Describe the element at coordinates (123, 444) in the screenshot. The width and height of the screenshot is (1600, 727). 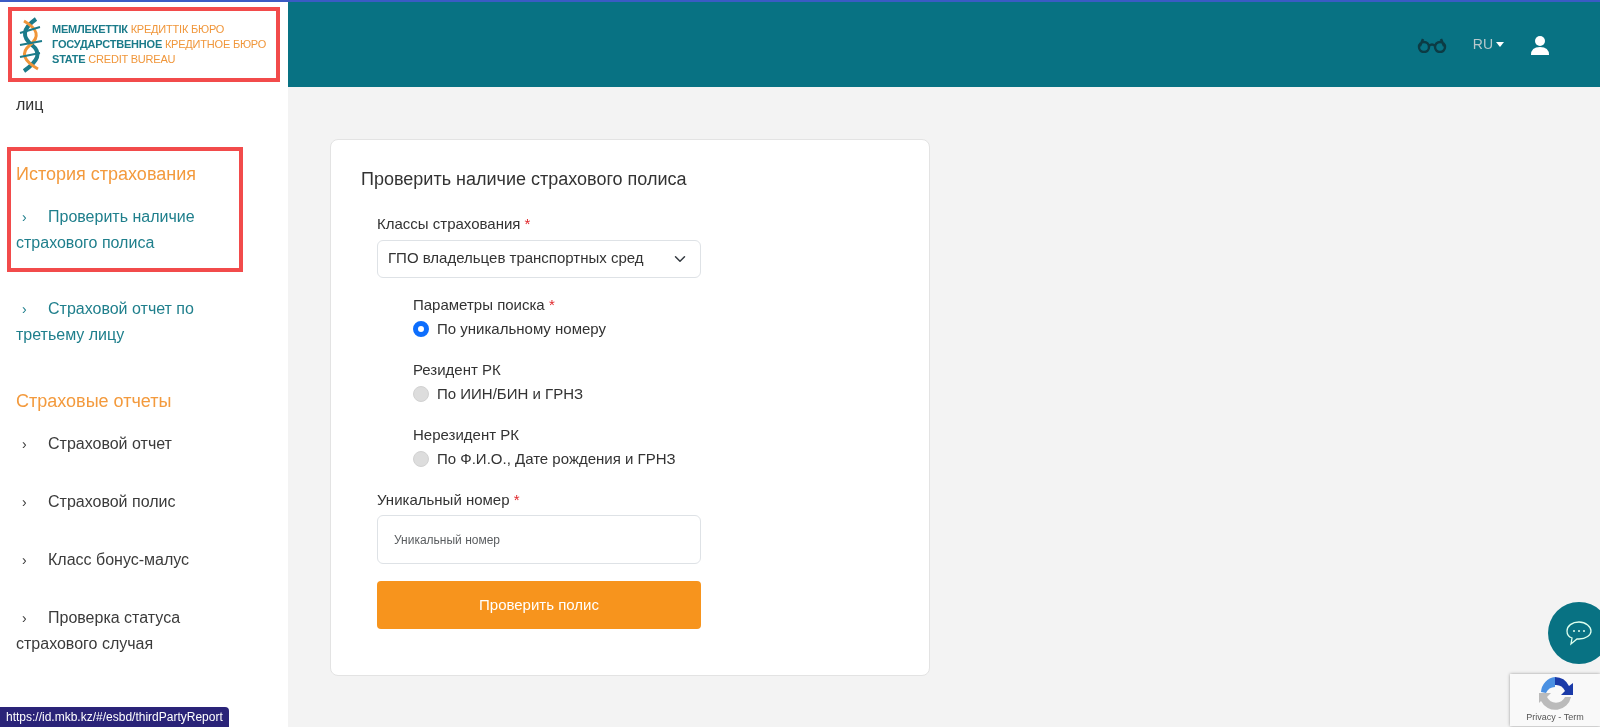
I see `sidebar-link: › Страховой отчет` at that location.